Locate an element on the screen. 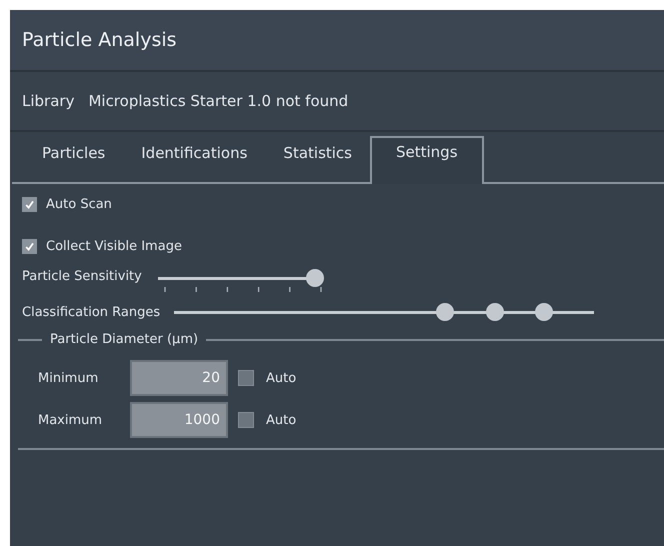  slider-label: Classification Ranges is located at coordinates (91, 312).